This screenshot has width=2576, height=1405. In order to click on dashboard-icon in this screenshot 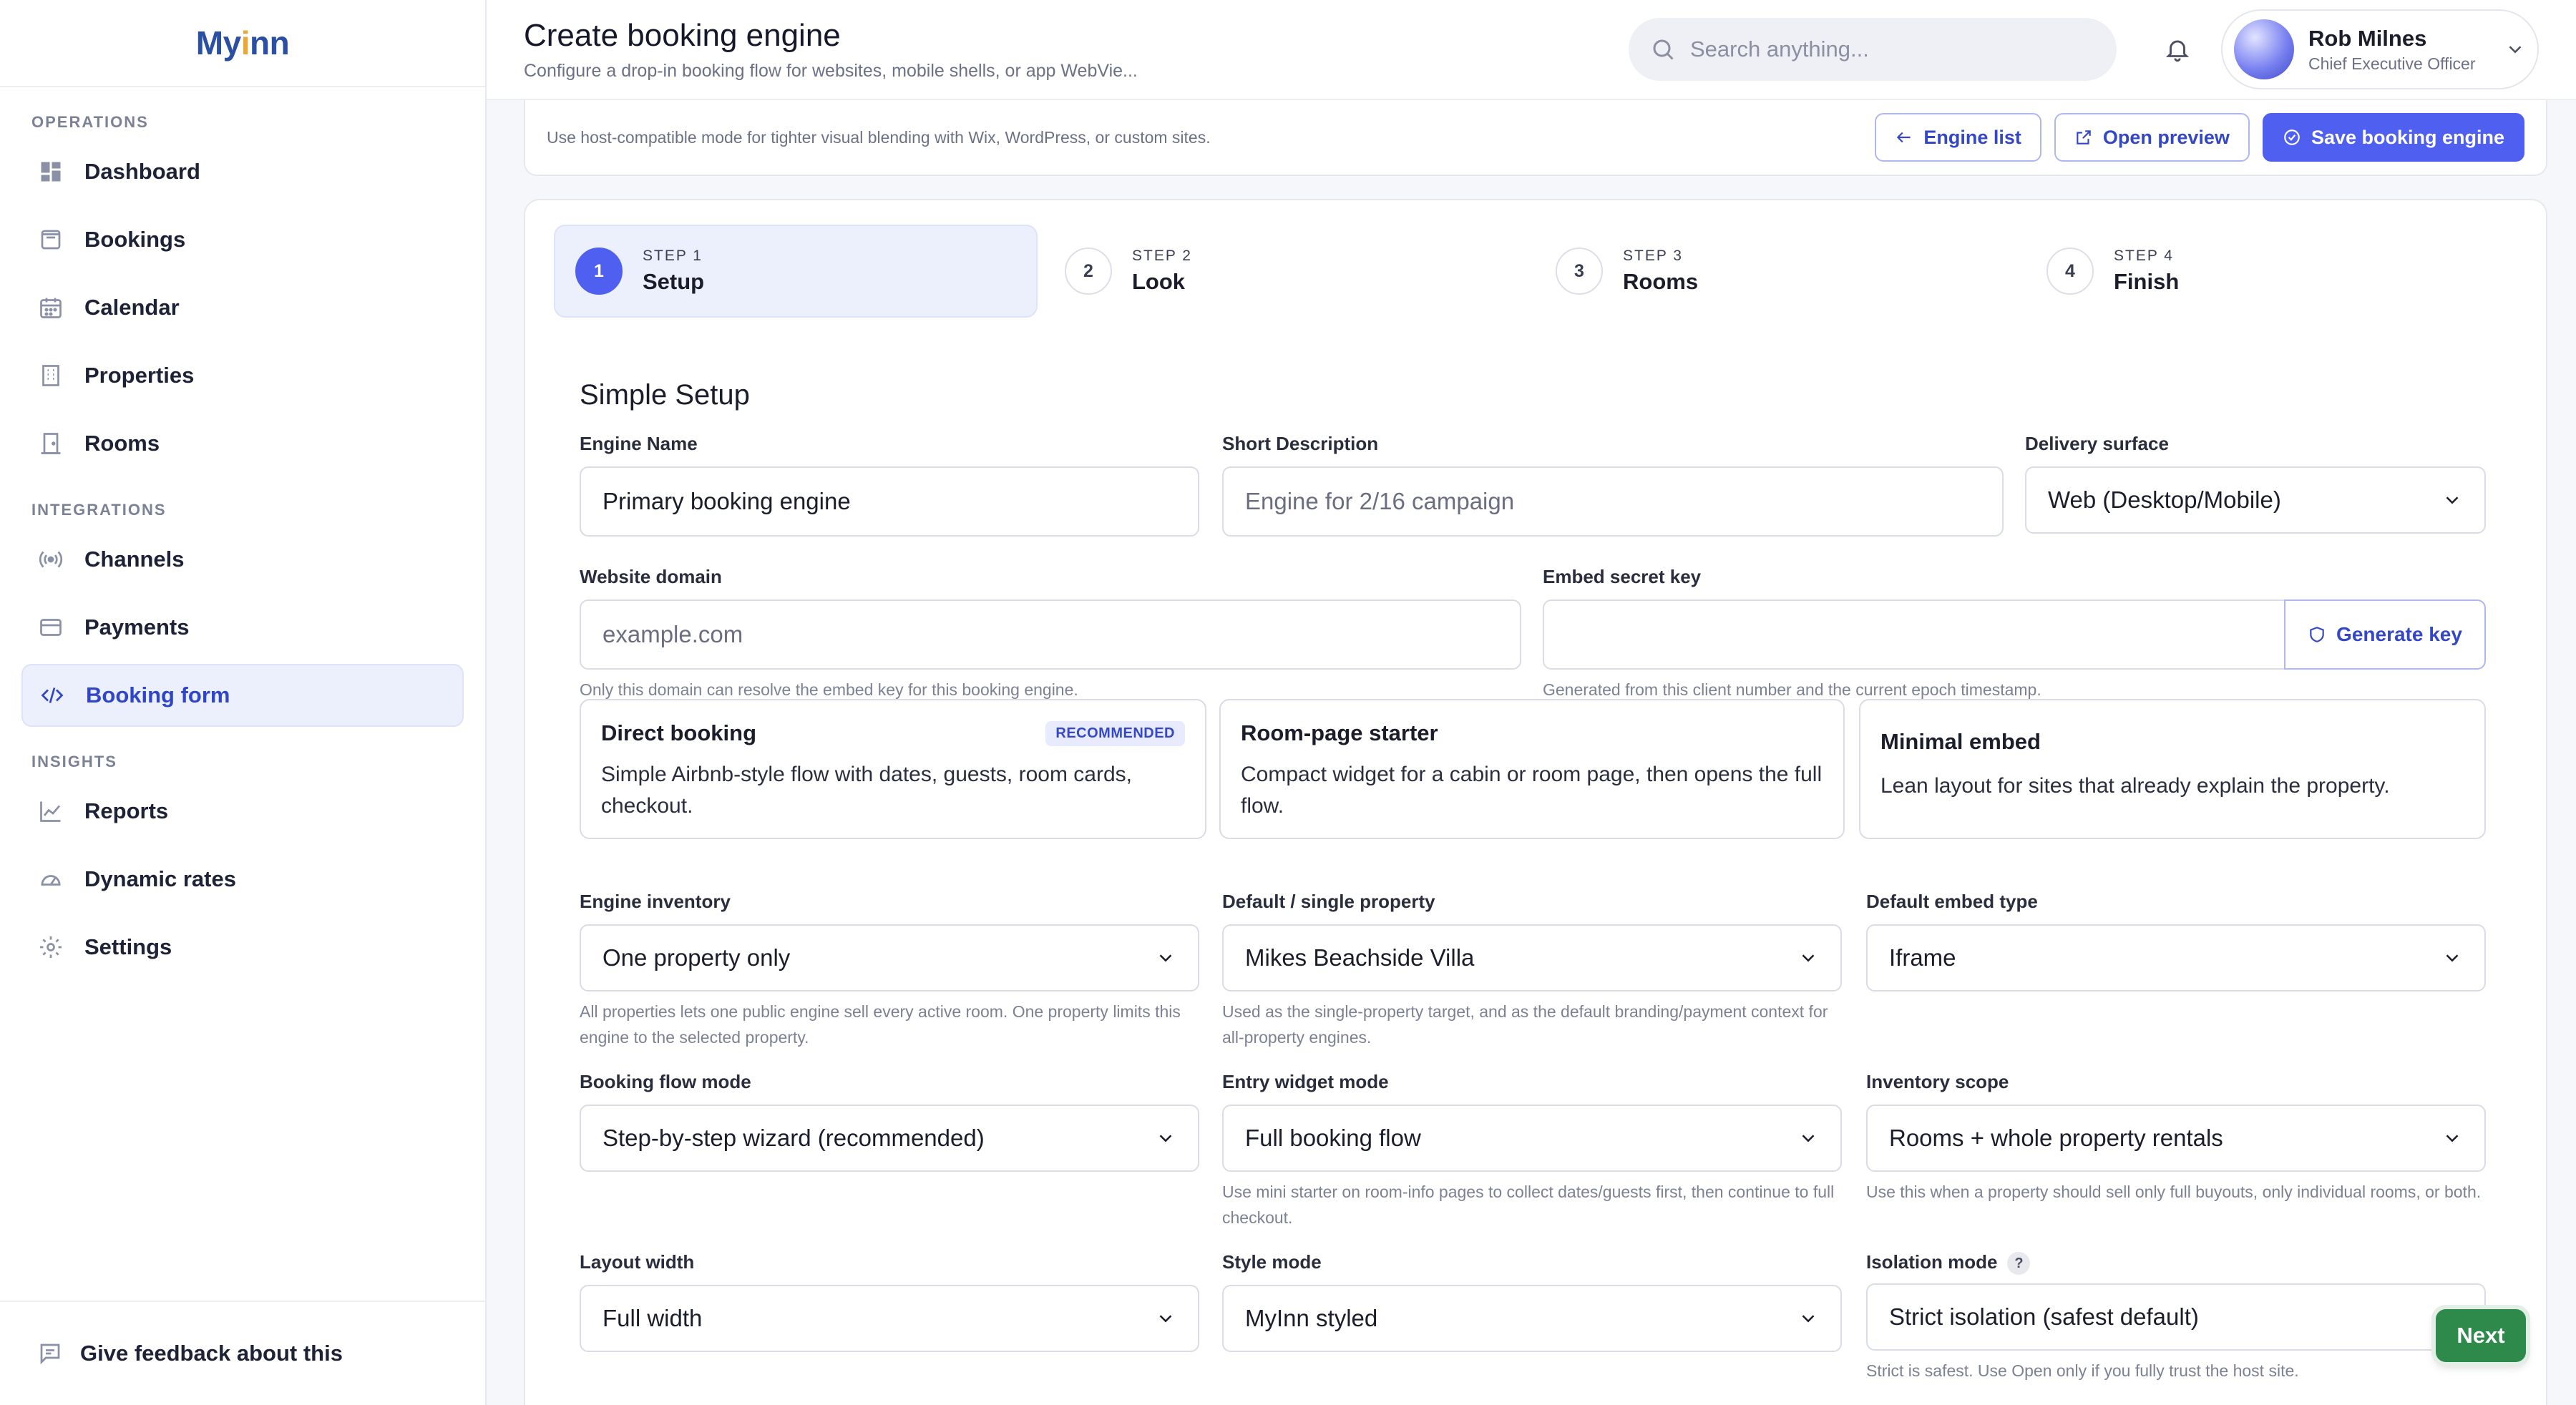, I will do `click(50, 171)`.